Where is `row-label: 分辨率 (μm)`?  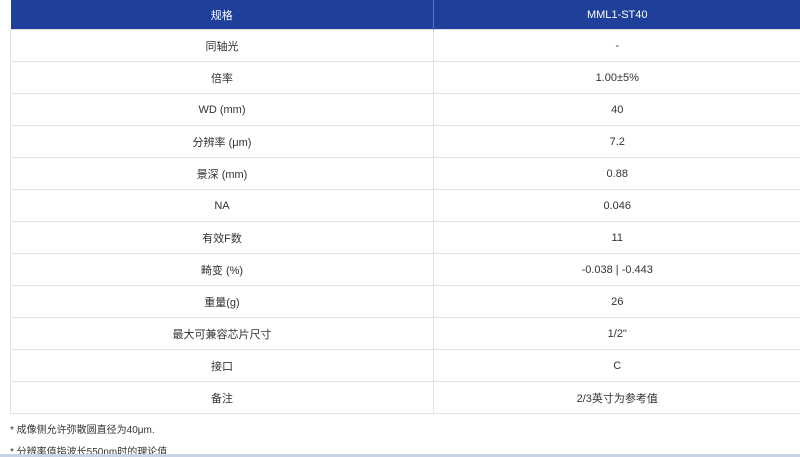 row-label: 分辨率 (μm) is located at coordinates (222, 141).